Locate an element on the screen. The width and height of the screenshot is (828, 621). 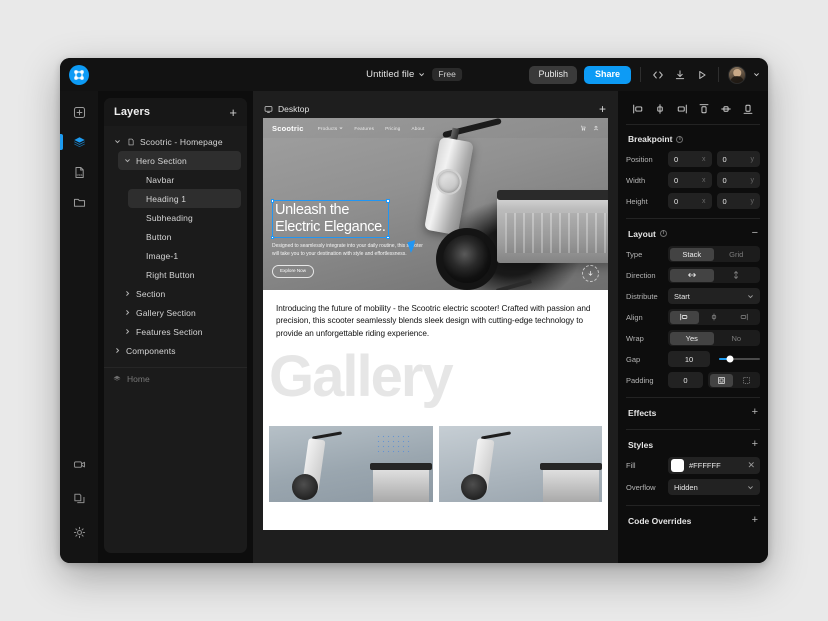
breakpoint-height-y-input: 0y is located at coordinates (738, 201).